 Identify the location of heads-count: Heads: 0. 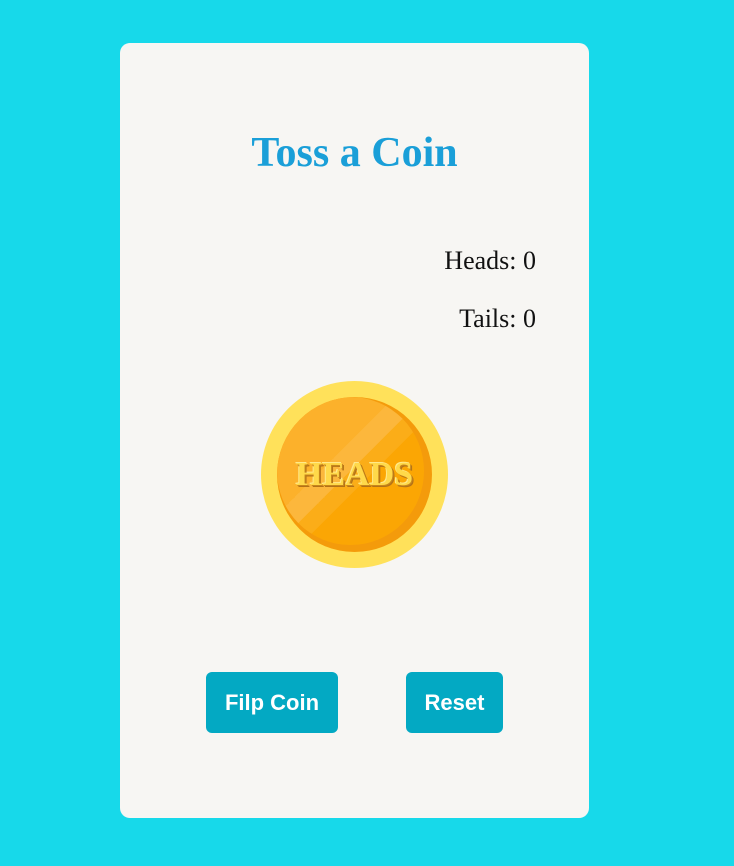
(490, 260).